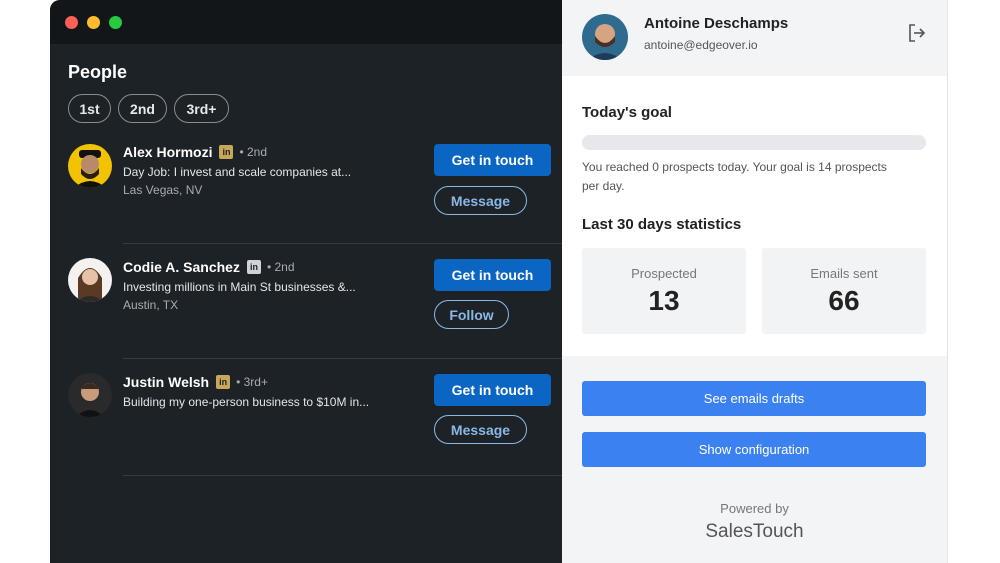  What do you see at coordinates (306, 22) in the screenshot?
I see `window-titlebar` at bounding box center [306, 22].